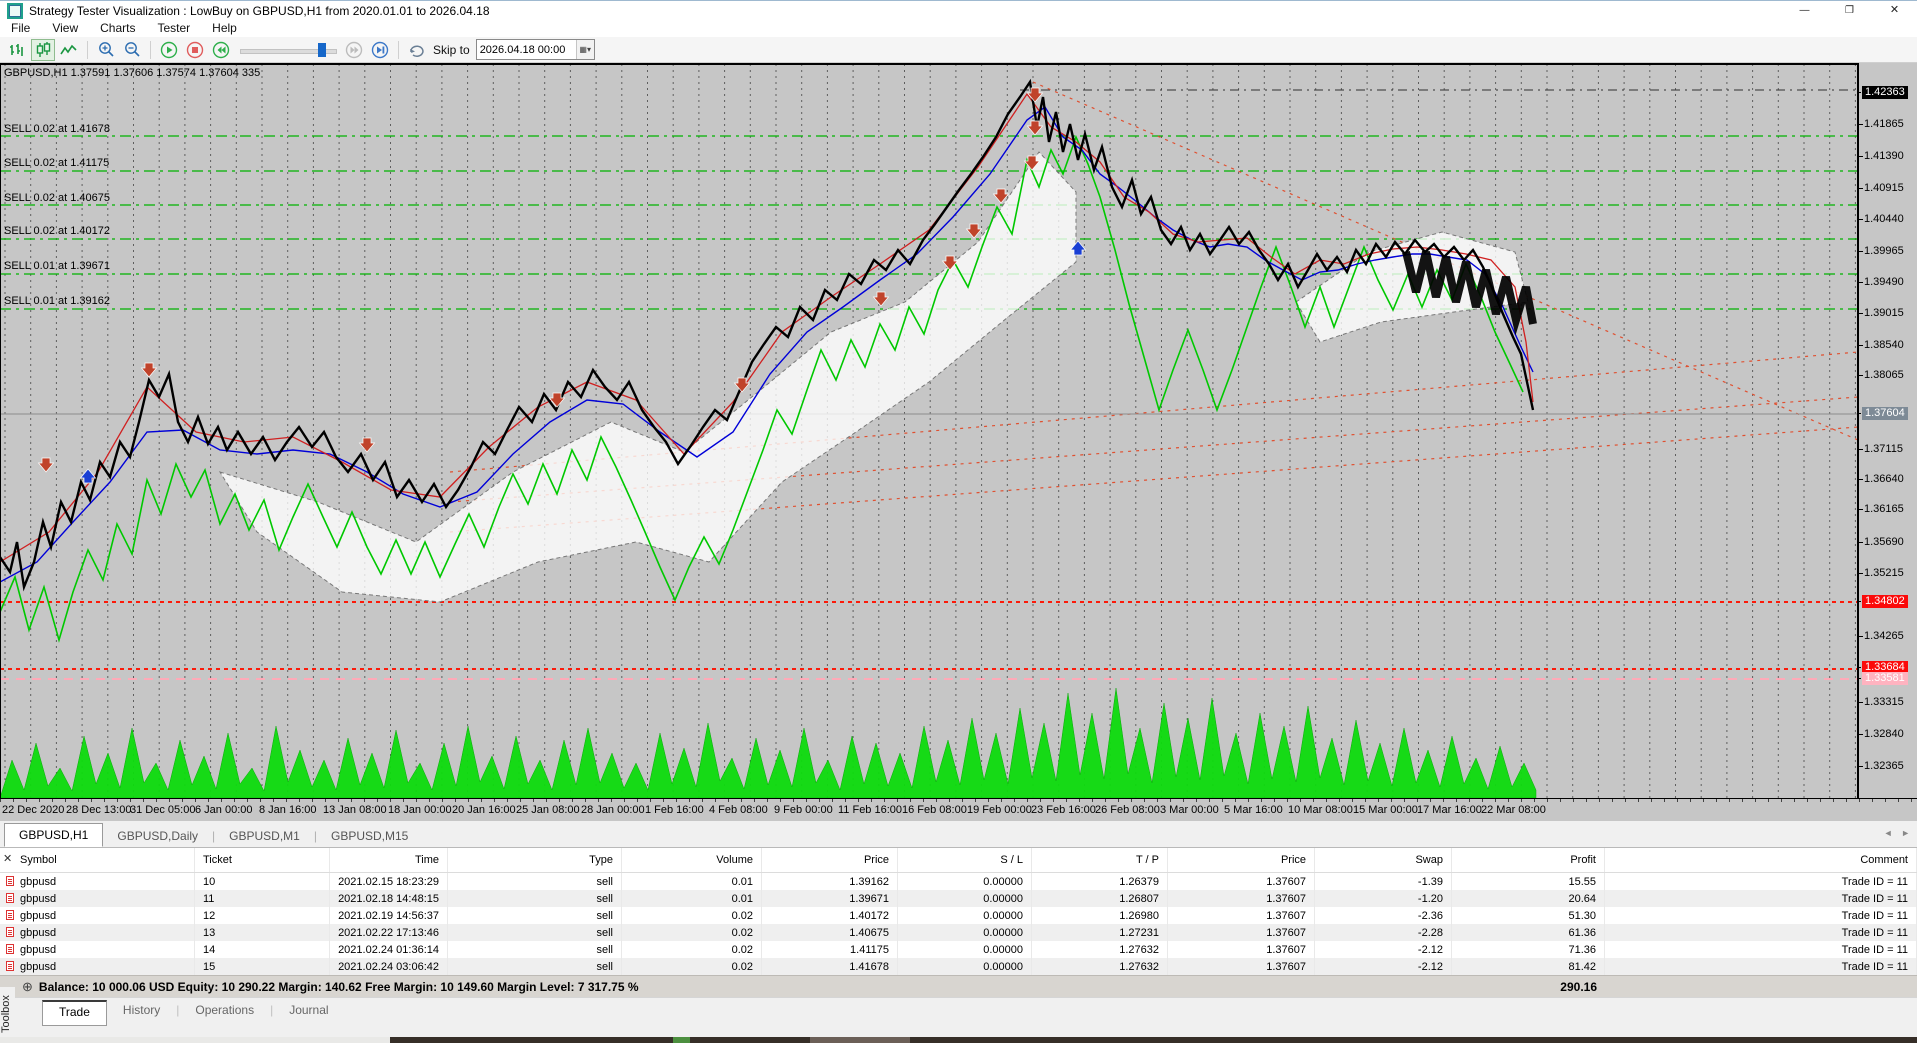 This screenshot has height=1043, width=1917. Describe the element at coordinates (1383, 860) in the screenshot. I see `column-header-swap: Swap` at that location.